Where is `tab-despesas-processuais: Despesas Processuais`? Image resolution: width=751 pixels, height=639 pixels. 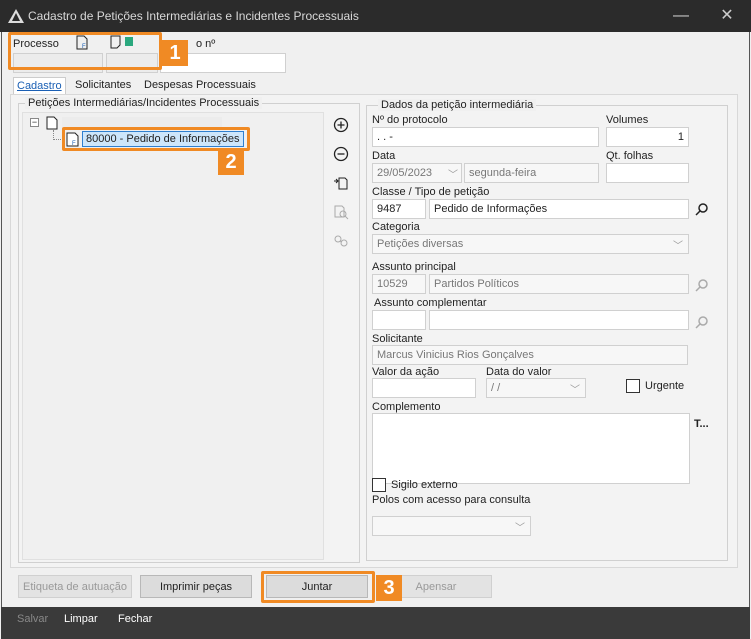 tab-despesas-processuais: Despesas Processuais is located at coordinates (200, 85).